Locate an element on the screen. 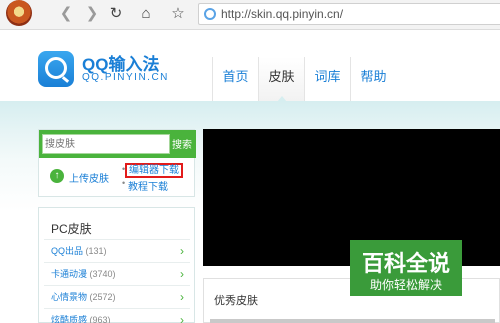 Image resolution: width=500 pixels, height=323 pixels. address-text: http://skin.qq.pinyin.cn/ is located at coordinates (282, 14).